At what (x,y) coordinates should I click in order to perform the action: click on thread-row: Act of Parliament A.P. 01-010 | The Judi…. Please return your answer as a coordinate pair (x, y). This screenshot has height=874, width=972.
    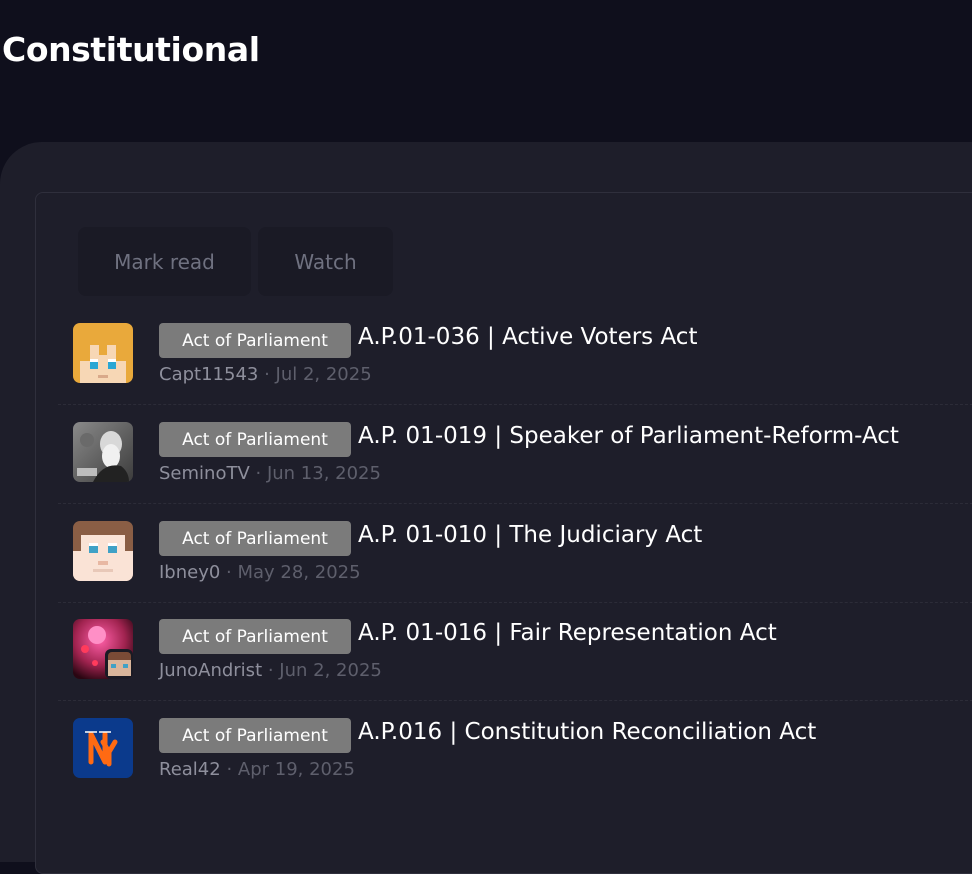
    Looking at the image, I should click on (515, 553).